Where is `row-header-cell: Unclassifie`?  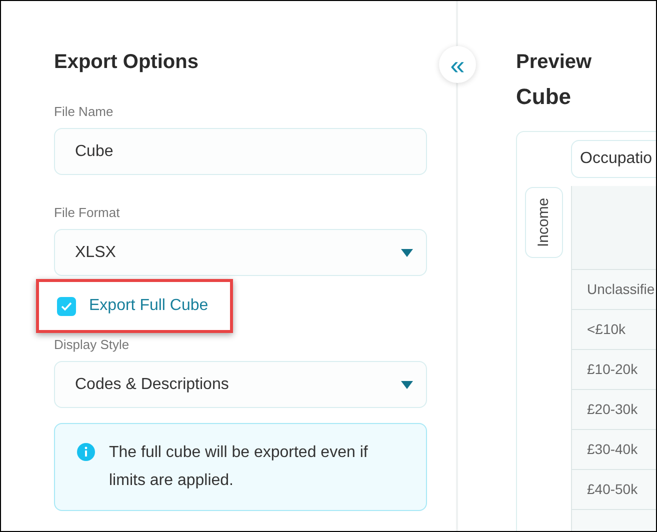 row-header-cell: Unclassifie is located at coordinates (614, 290).